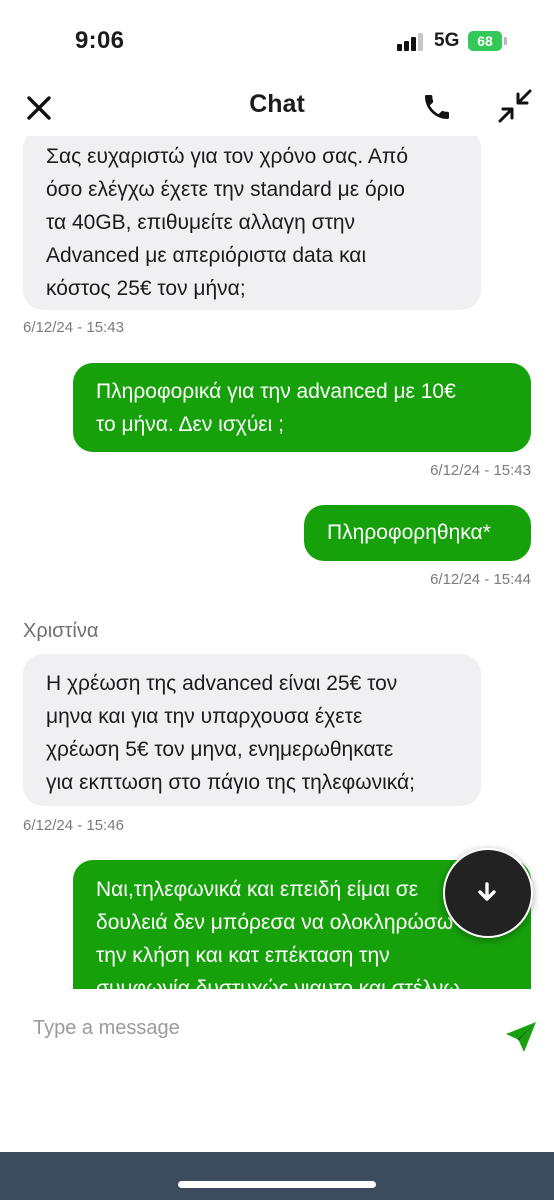  I want to click on message-line: μηνα και για την υπαρχουσα έχετε, so click(204, 716).